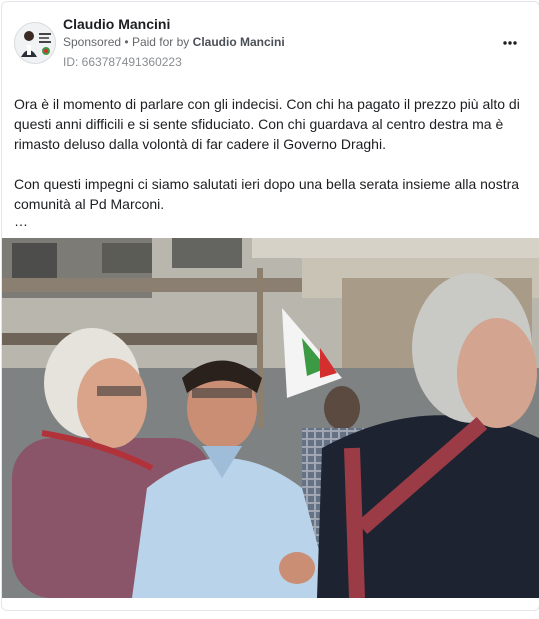 The height and width of the screenshot is (619, 539). I want to click on paid-for-name: Claudio Mancini, so click(238, 42).